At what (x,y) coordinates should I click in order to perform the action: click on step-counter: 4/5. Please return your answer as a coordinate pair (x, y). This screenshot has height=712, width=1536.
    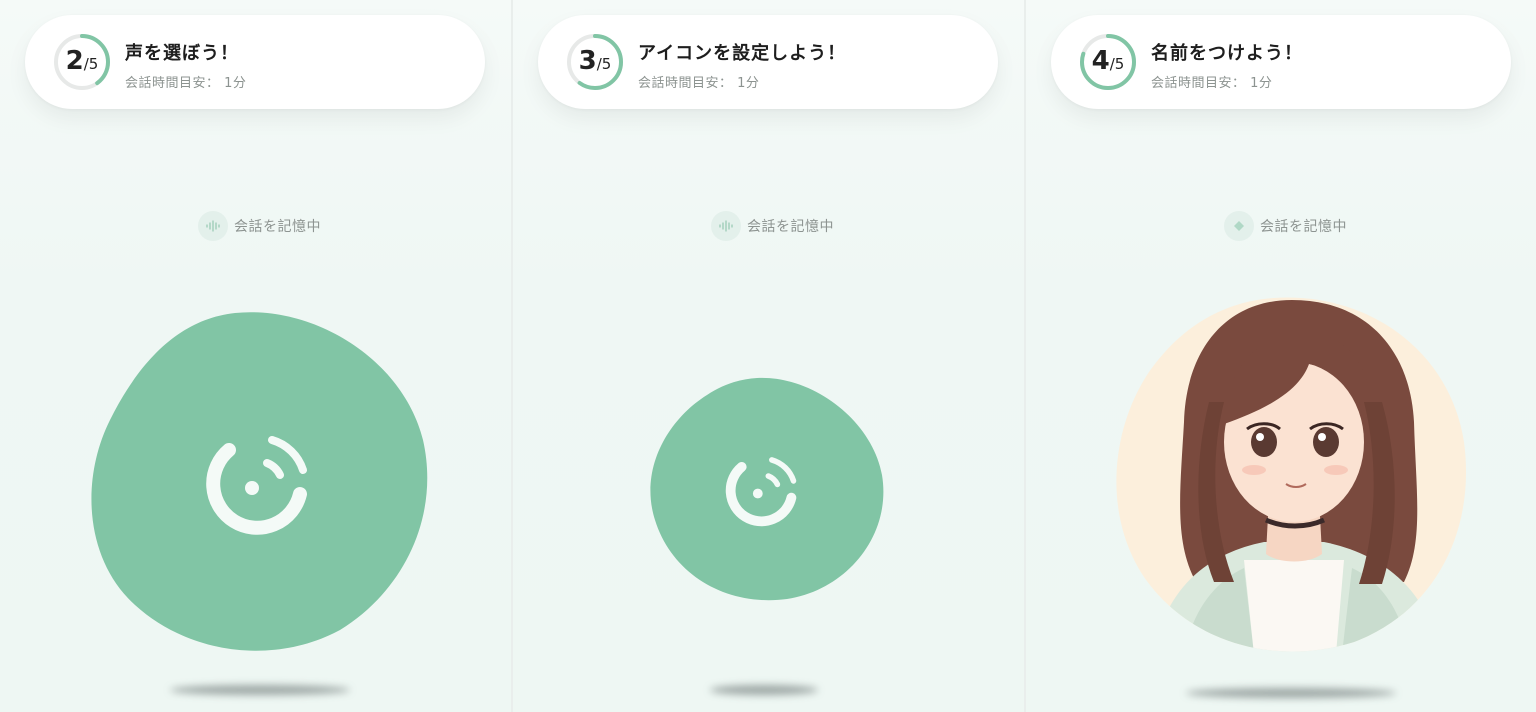
    Looking at the image, I should click on (1108, 62).